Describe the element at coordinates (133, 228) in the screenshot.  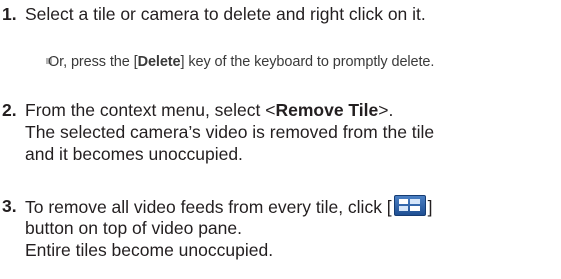
I see `step-text: button on top of video pane.` at that location.